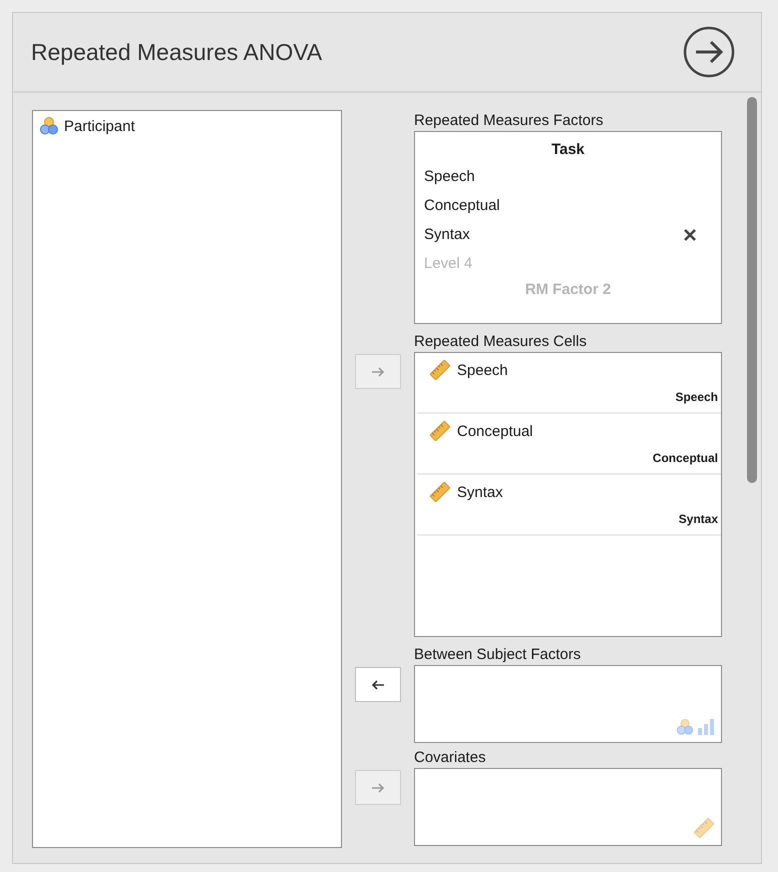 The width and height of the screenshot is (778, 872). What do you see at coordinates (176, 52) in the screenshot?
I see `panel-title: Repeated Measures ANOVA` at bounding box center [176, 52].